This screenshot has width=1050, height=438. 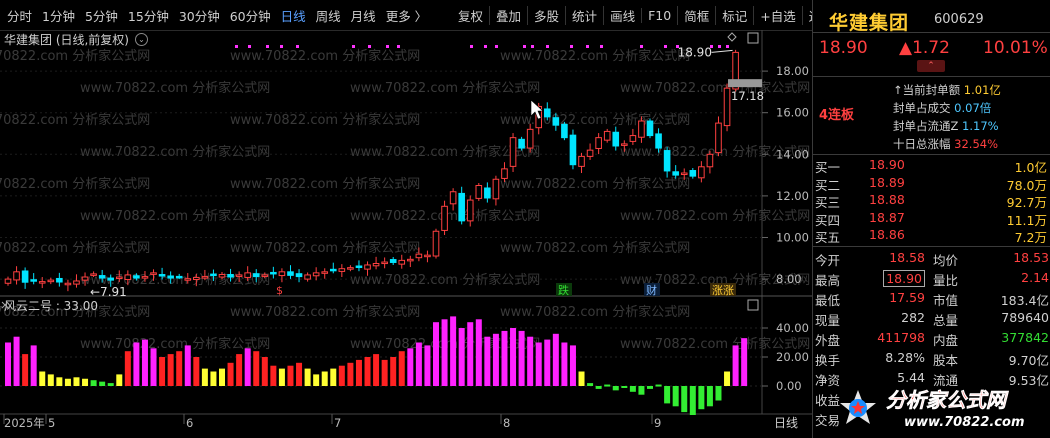 What do you see at coordinates (792, 154) in the screenshot?
I see `y-tick-label: 14.00` at bounding box center [792, 154].